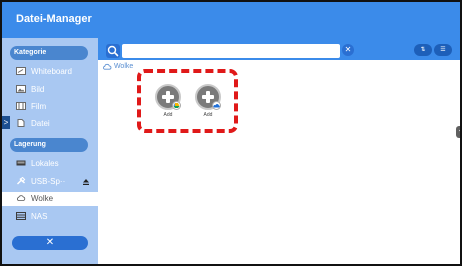 The width and height of the screenshot is (462, 266). Describe the element at coordinates (231, 51) in the screenshot. I see `search-input` at that location.